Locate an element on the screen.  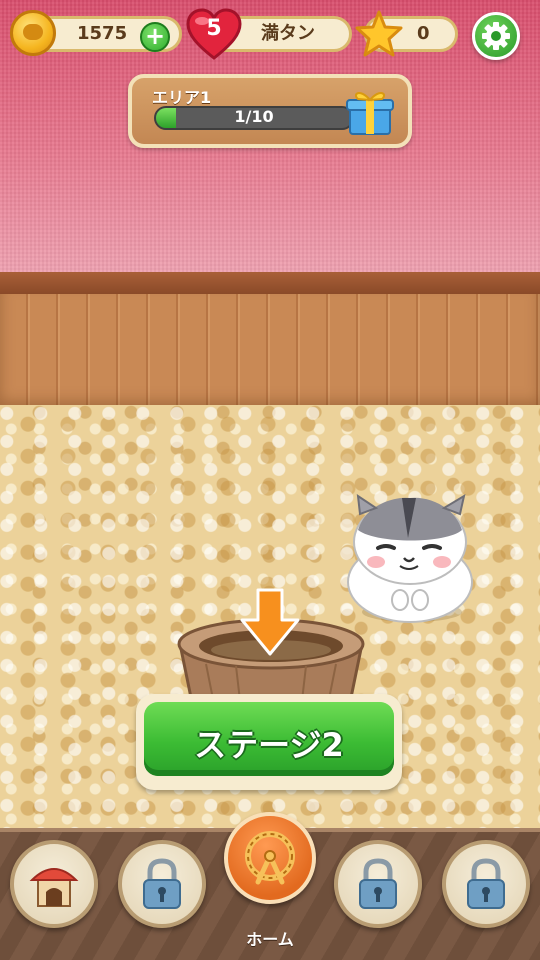
stage-button: ステージ2 is located at coordinates (269, 742).